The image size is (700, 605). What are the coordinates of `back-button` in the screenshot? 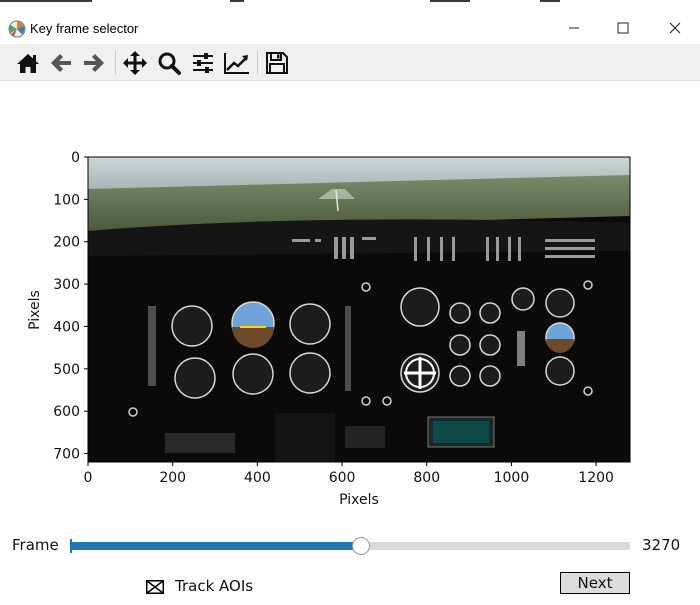 It's located at (61, 63).